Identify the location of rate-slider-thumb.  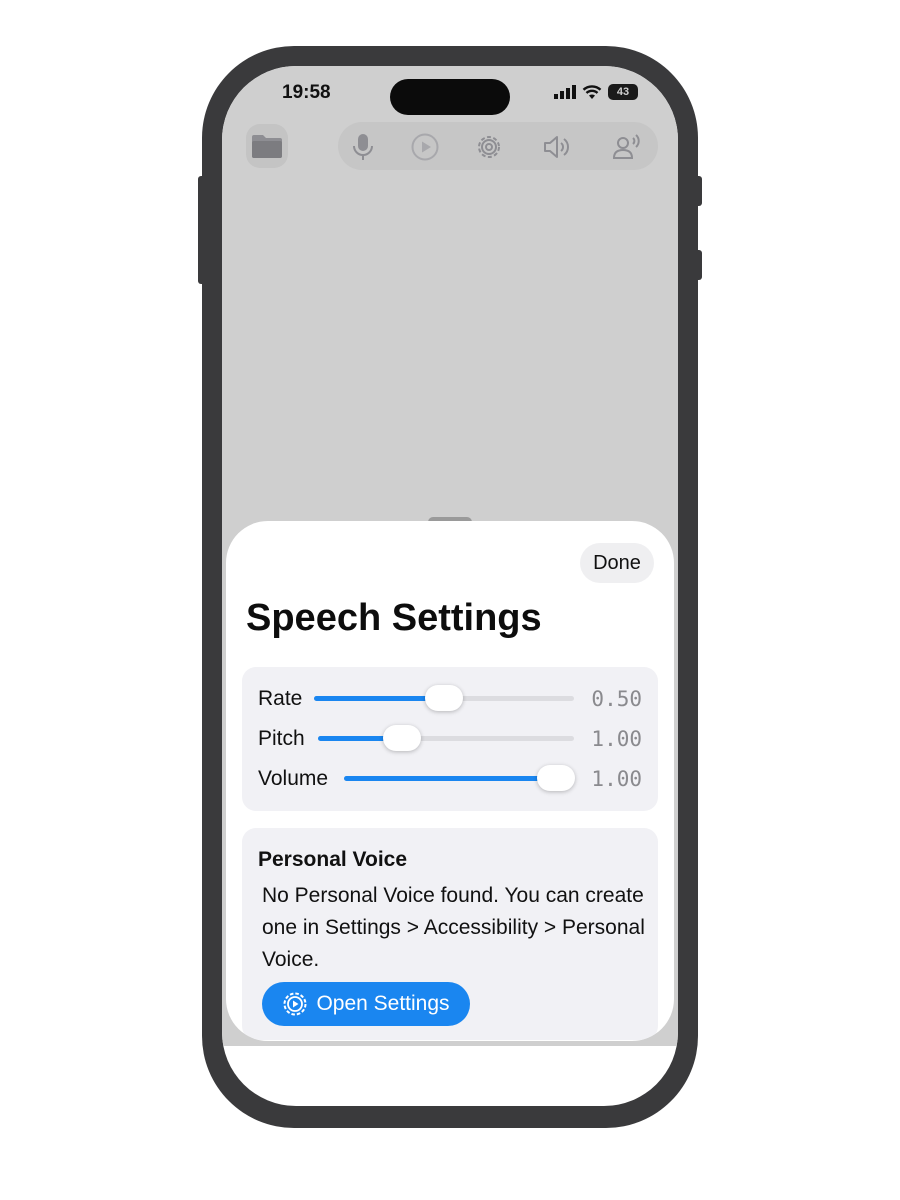
(444, 698).